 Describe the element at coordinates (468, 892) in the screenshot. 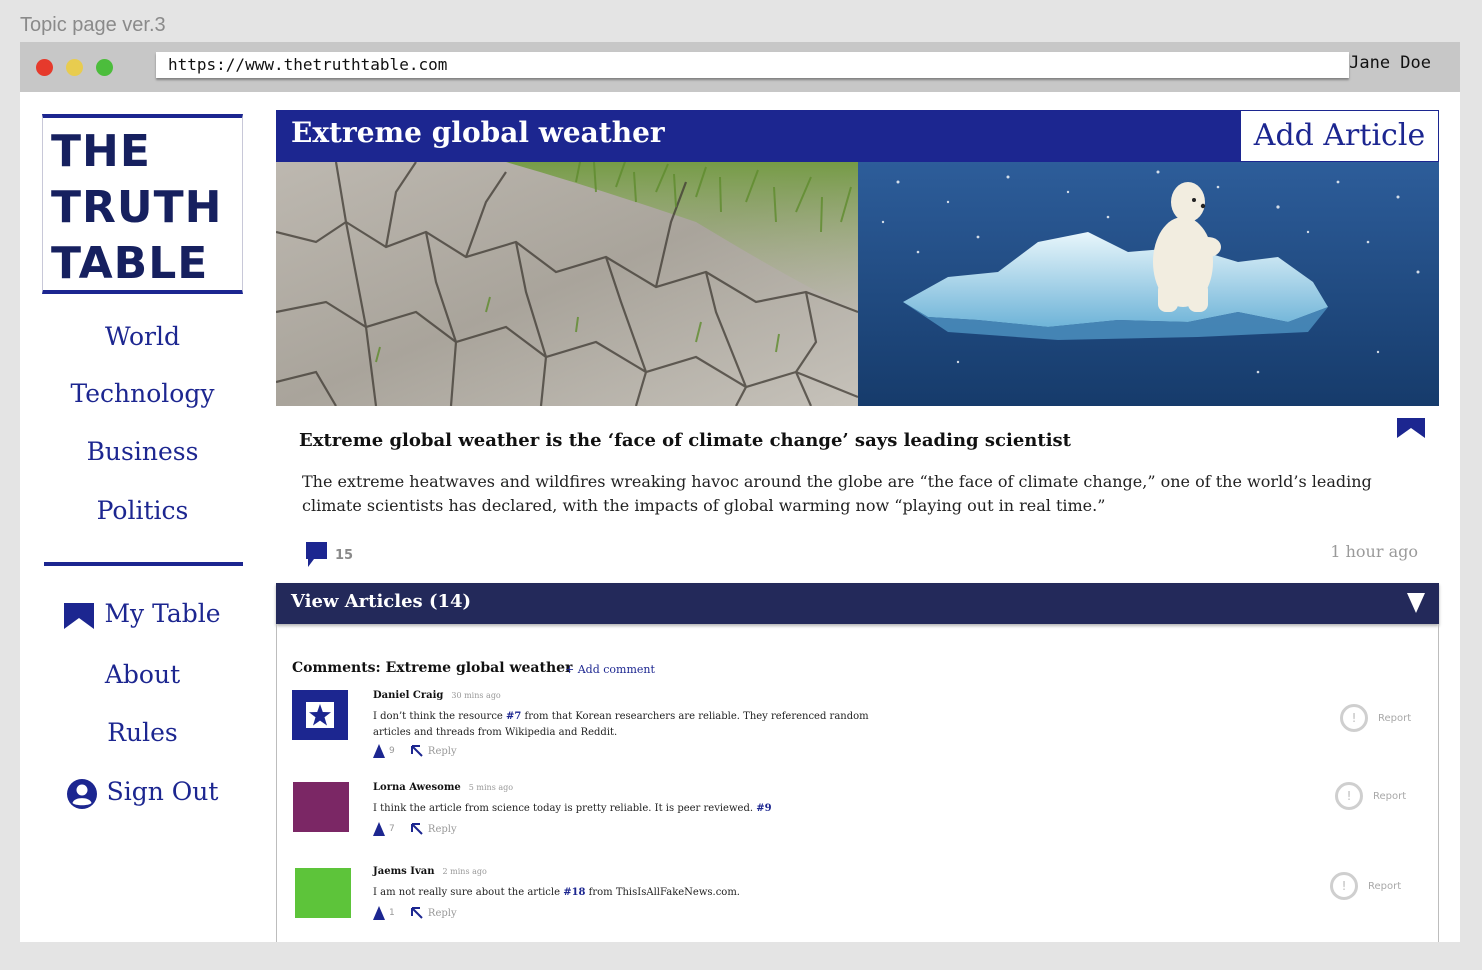

I see `comment-text-part: I am not really sure about the article` at that location.